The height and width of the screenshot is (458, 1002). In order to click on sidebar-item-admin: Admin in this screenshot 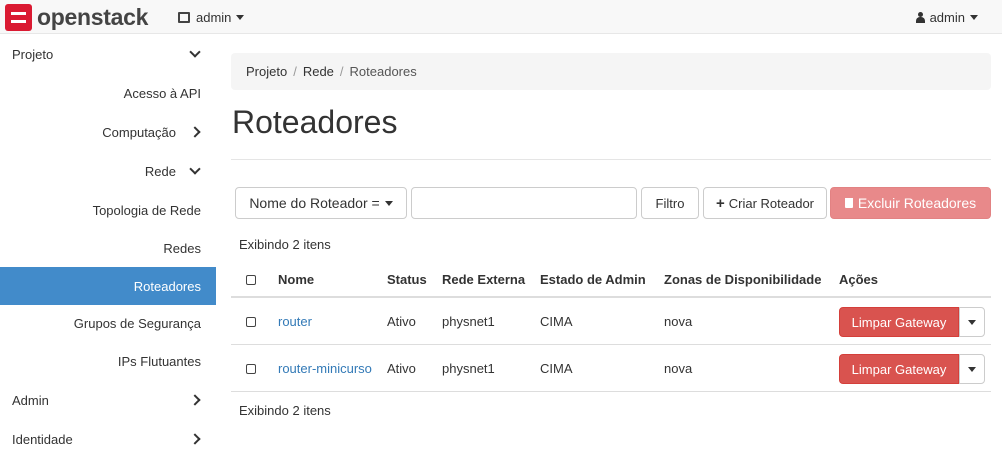, I will do `click(108, 400)`.